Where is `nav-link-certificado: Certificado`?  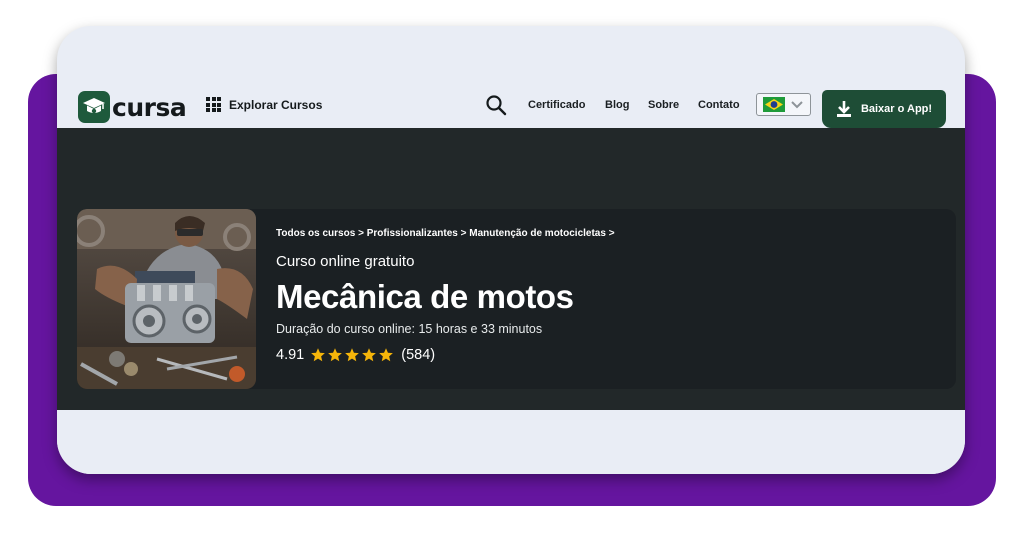 nav-link-certificado: Certificado is located at coordinates (556, 105).